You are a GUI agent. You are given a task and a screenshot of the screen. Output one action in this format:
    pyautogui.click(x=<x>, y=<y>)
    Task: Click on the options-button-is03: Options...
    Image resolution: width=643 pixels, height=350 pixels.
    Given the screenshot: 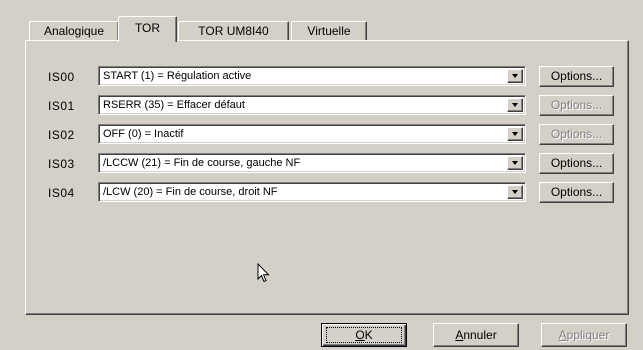 What is the action you would take?
    pyautogui.click(x=576, y=163)
    